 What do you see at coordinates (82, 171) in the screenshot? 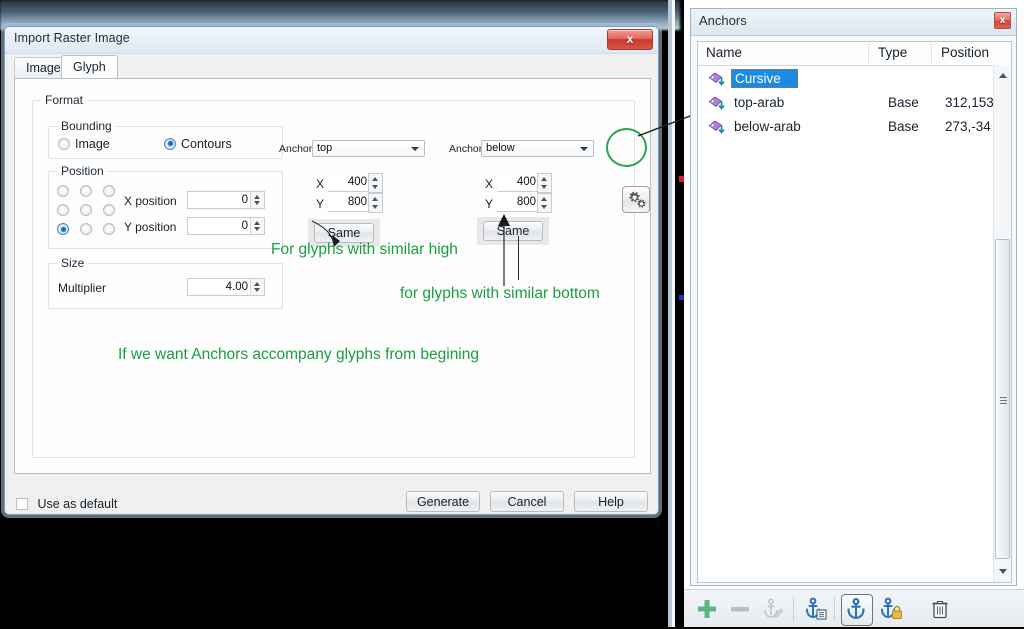
I see `position-group-label: Position` at bounding box center [82, 171].